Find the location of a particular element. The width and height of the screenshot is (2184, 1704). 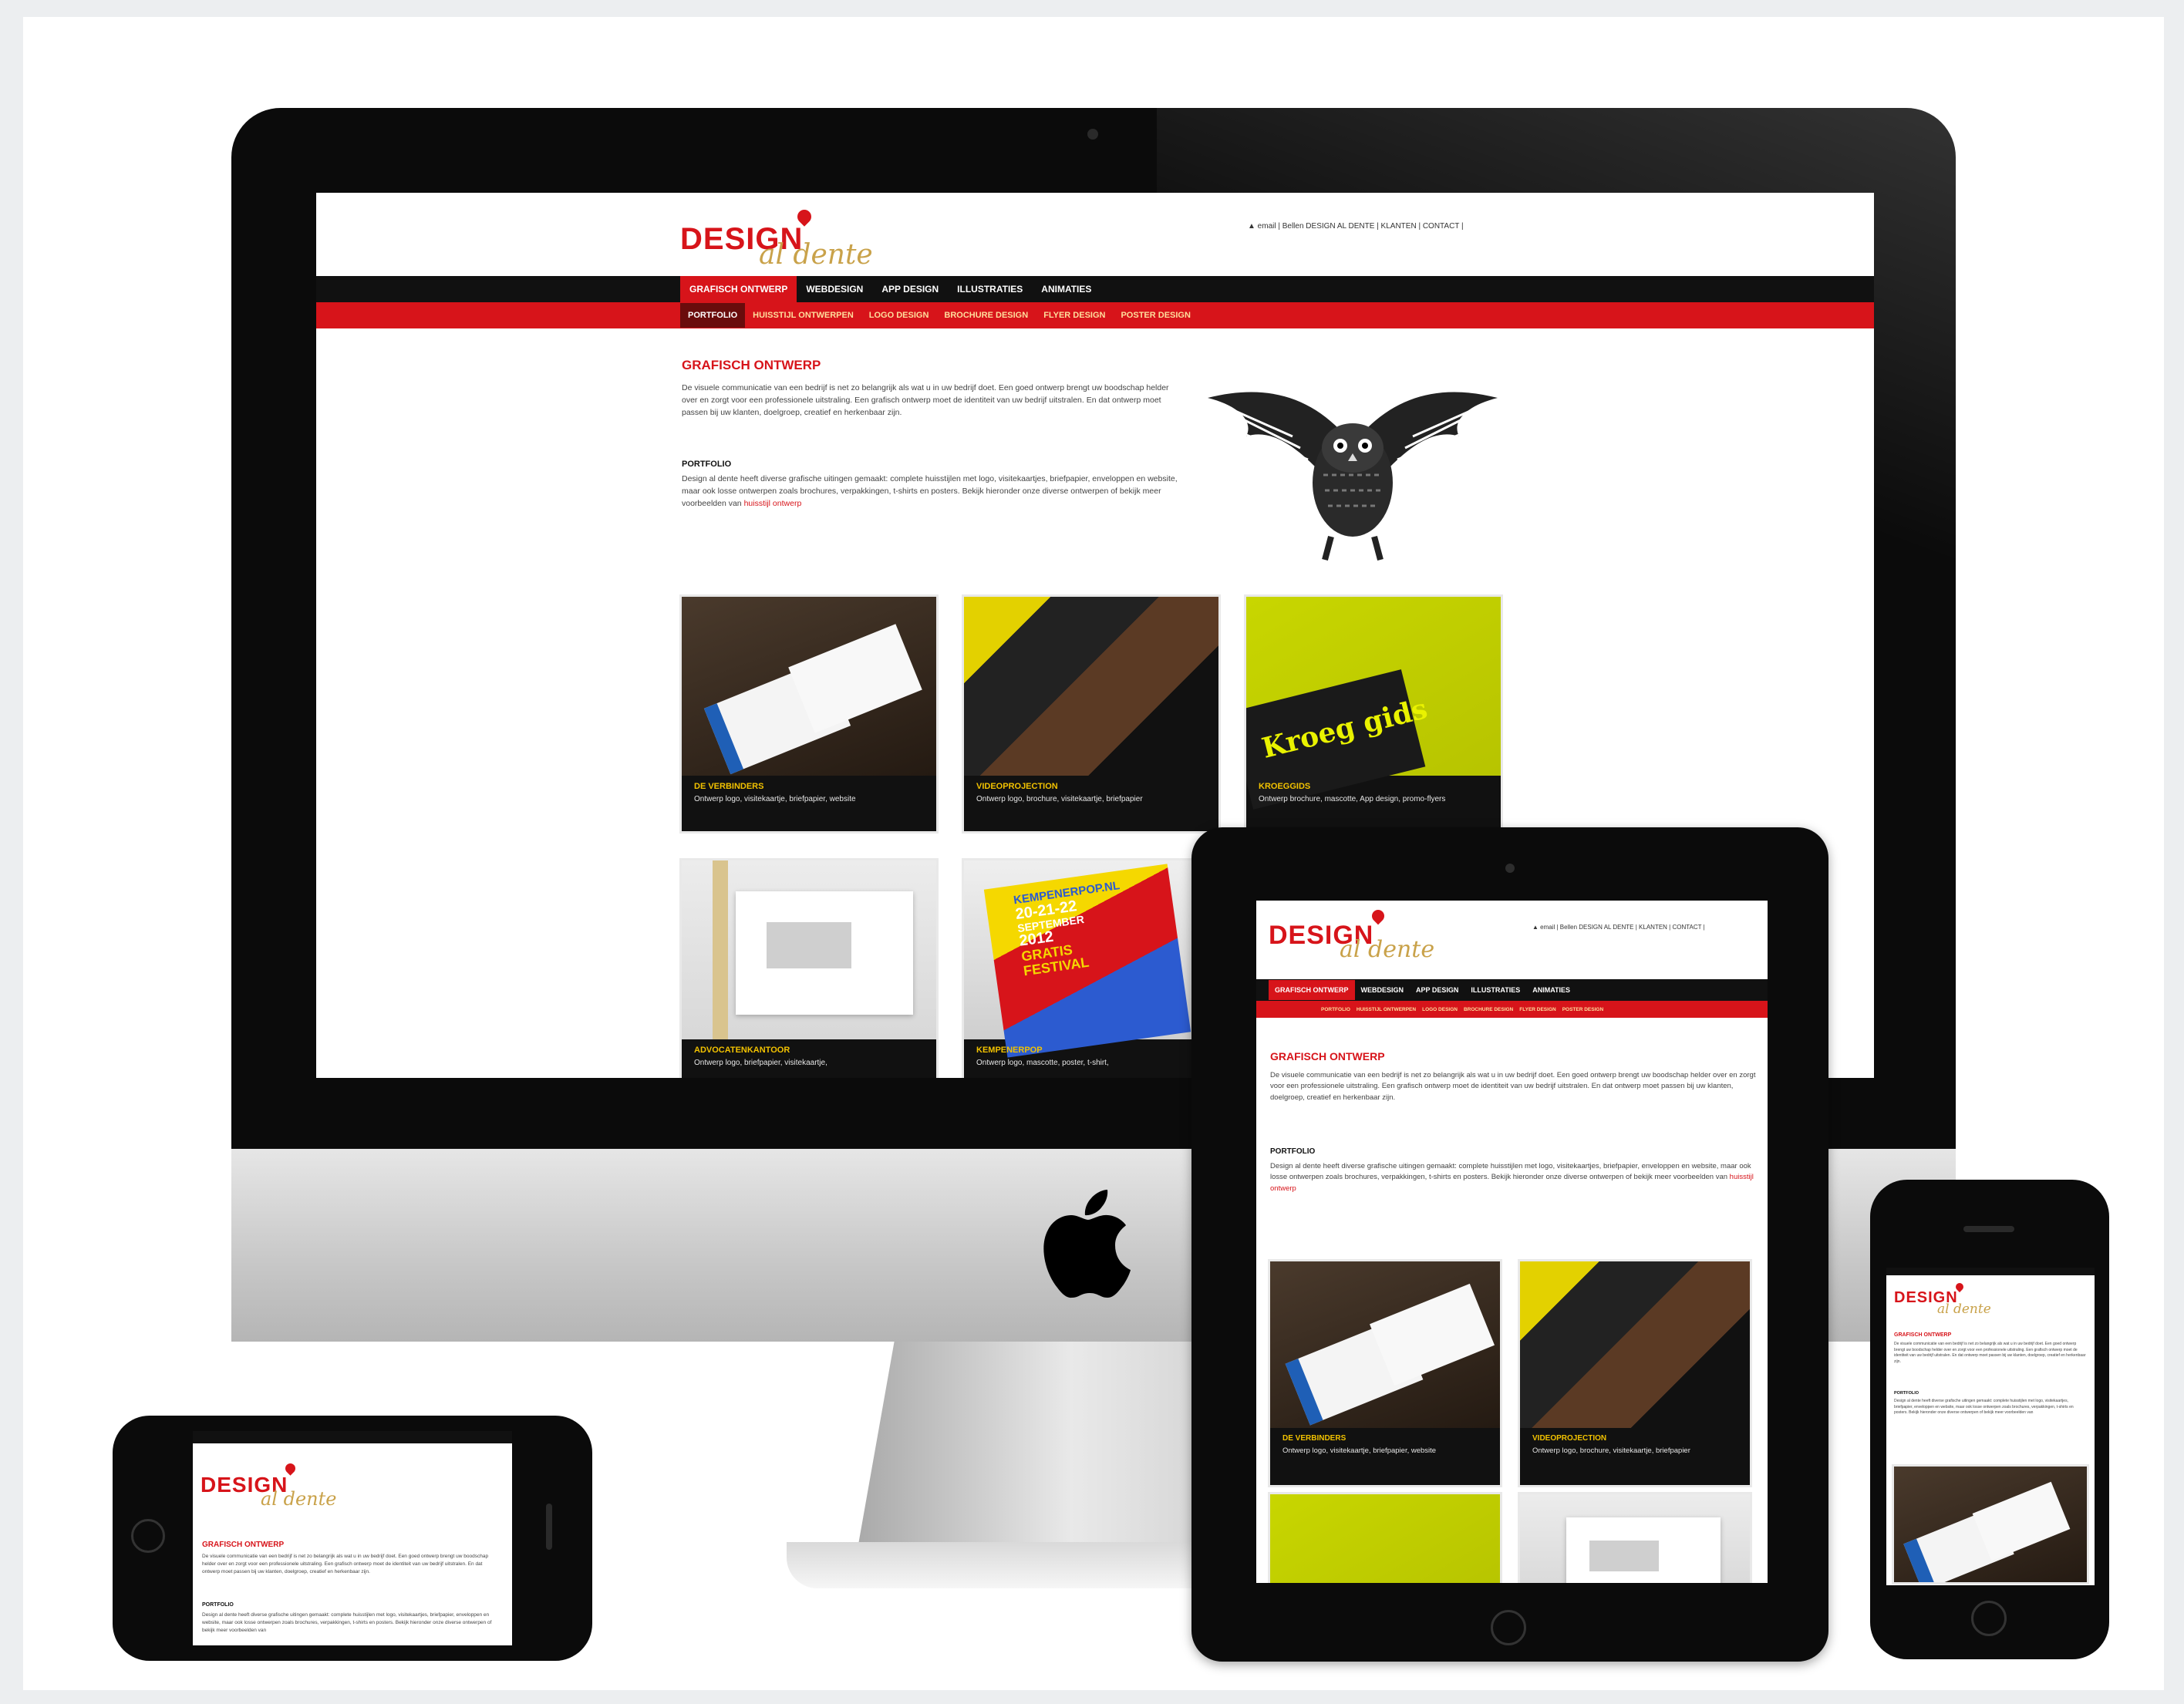

tile-image: Kroeg gids is located at coordinates (1374, 703).